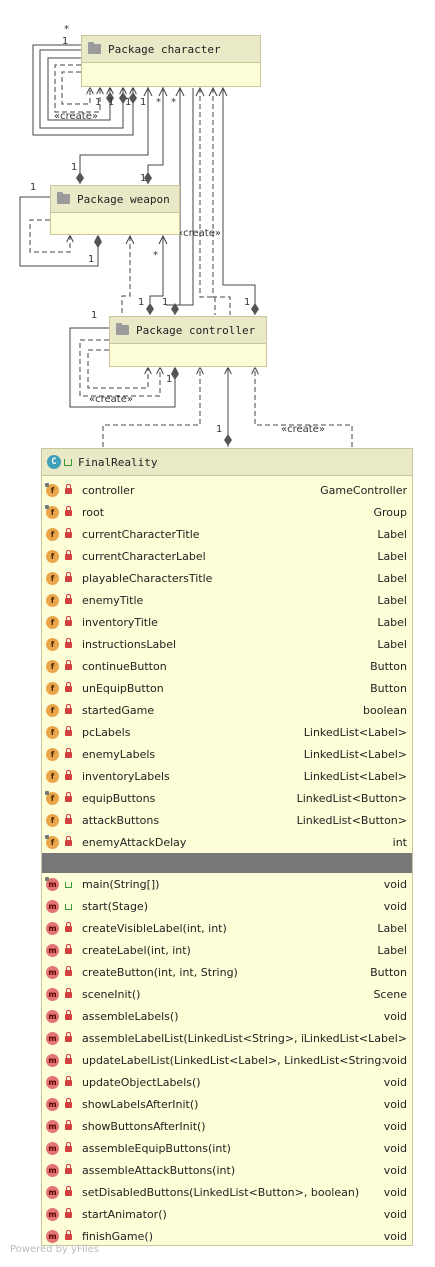 The image size is (435, 1267). I want to click on field-name: root, so click(93, 512).